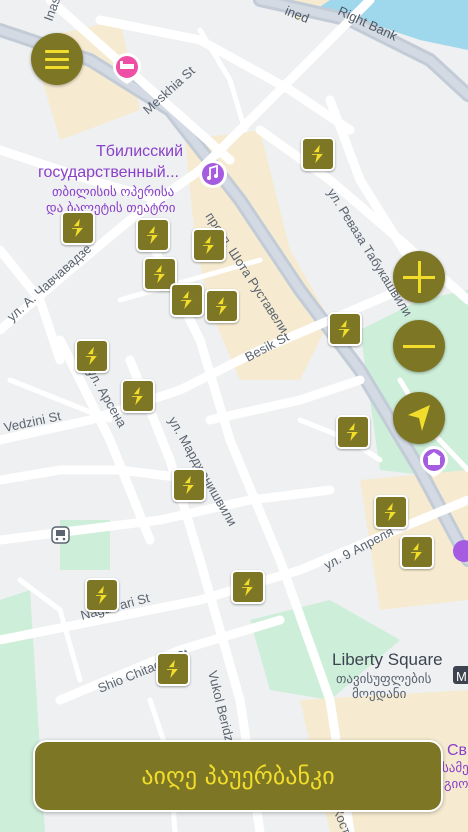 Image resolution: width=468 pixels, height=832 pixels. I want to click on get-powerbank-label: აიღე პაუერბანკი, so click(238, 776).